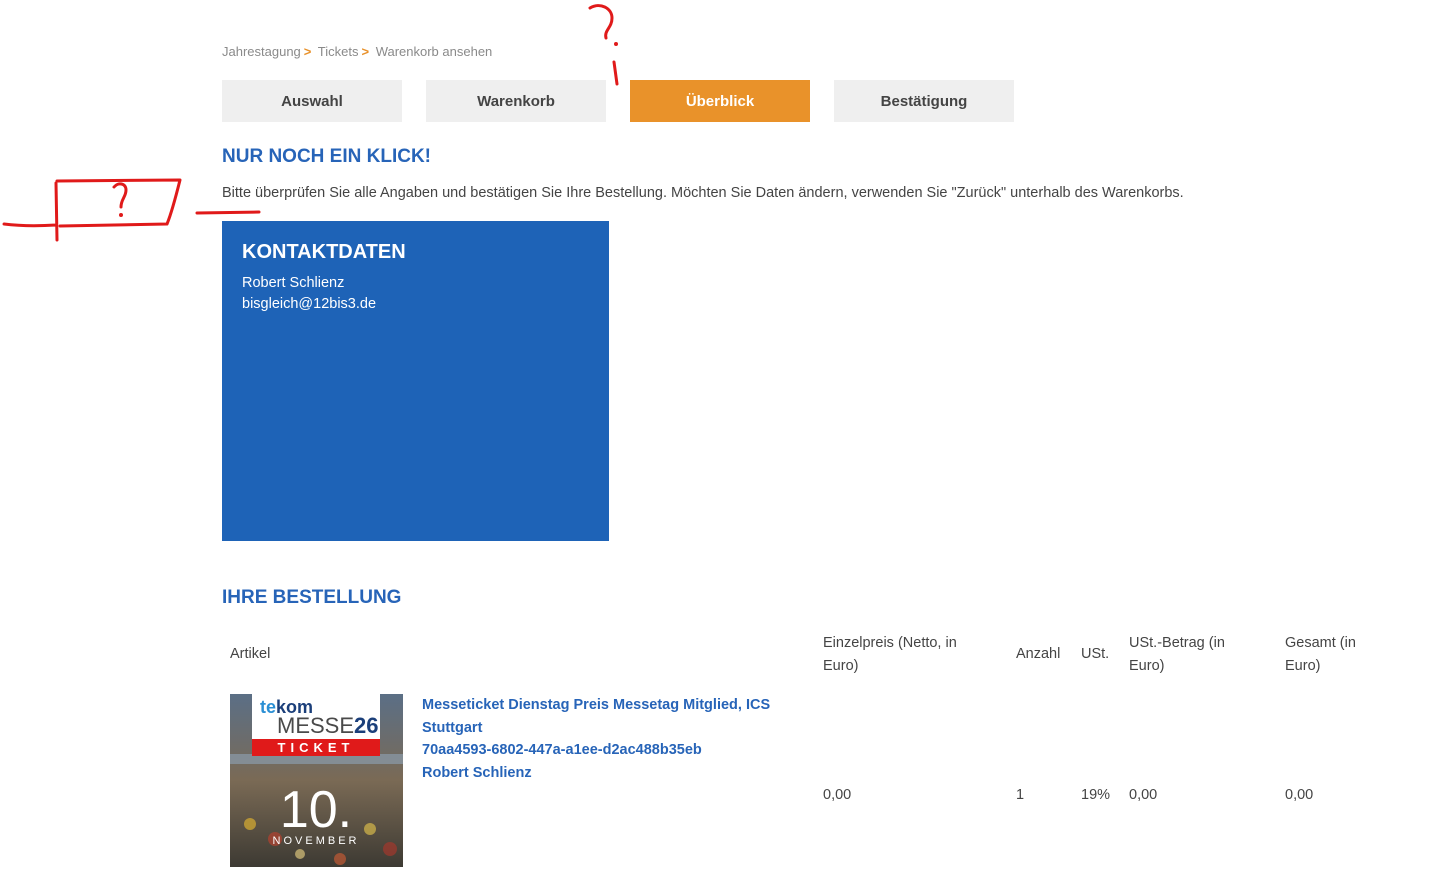  What do you see at coordinates (618, 101) in the screenshot?
I see `checkout-steps: Auswahl Warenkorb Überblick Bestätigung` at bounding box center [618, 101].